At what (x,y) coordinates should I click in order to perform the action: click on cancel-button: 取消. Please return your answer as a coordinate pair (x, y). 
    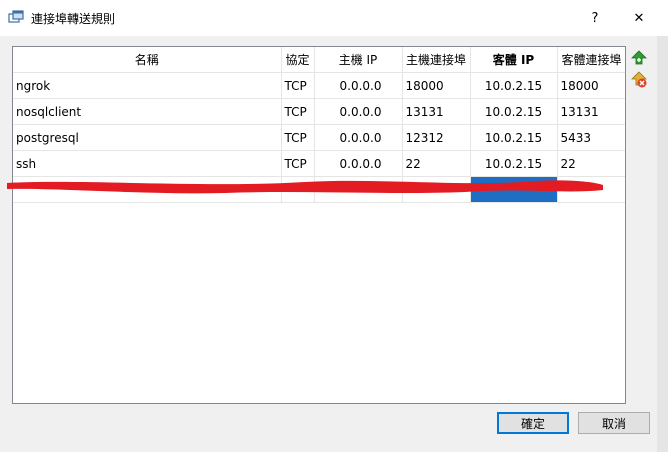
    Looking at the image, I should click on (614, 423).